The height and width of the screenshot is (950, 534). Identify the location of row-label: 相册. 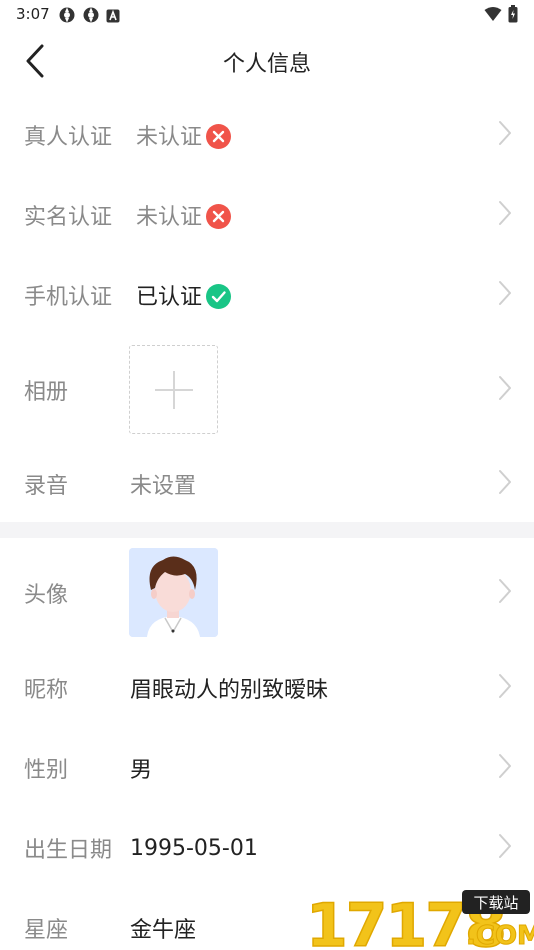
(46, 392).